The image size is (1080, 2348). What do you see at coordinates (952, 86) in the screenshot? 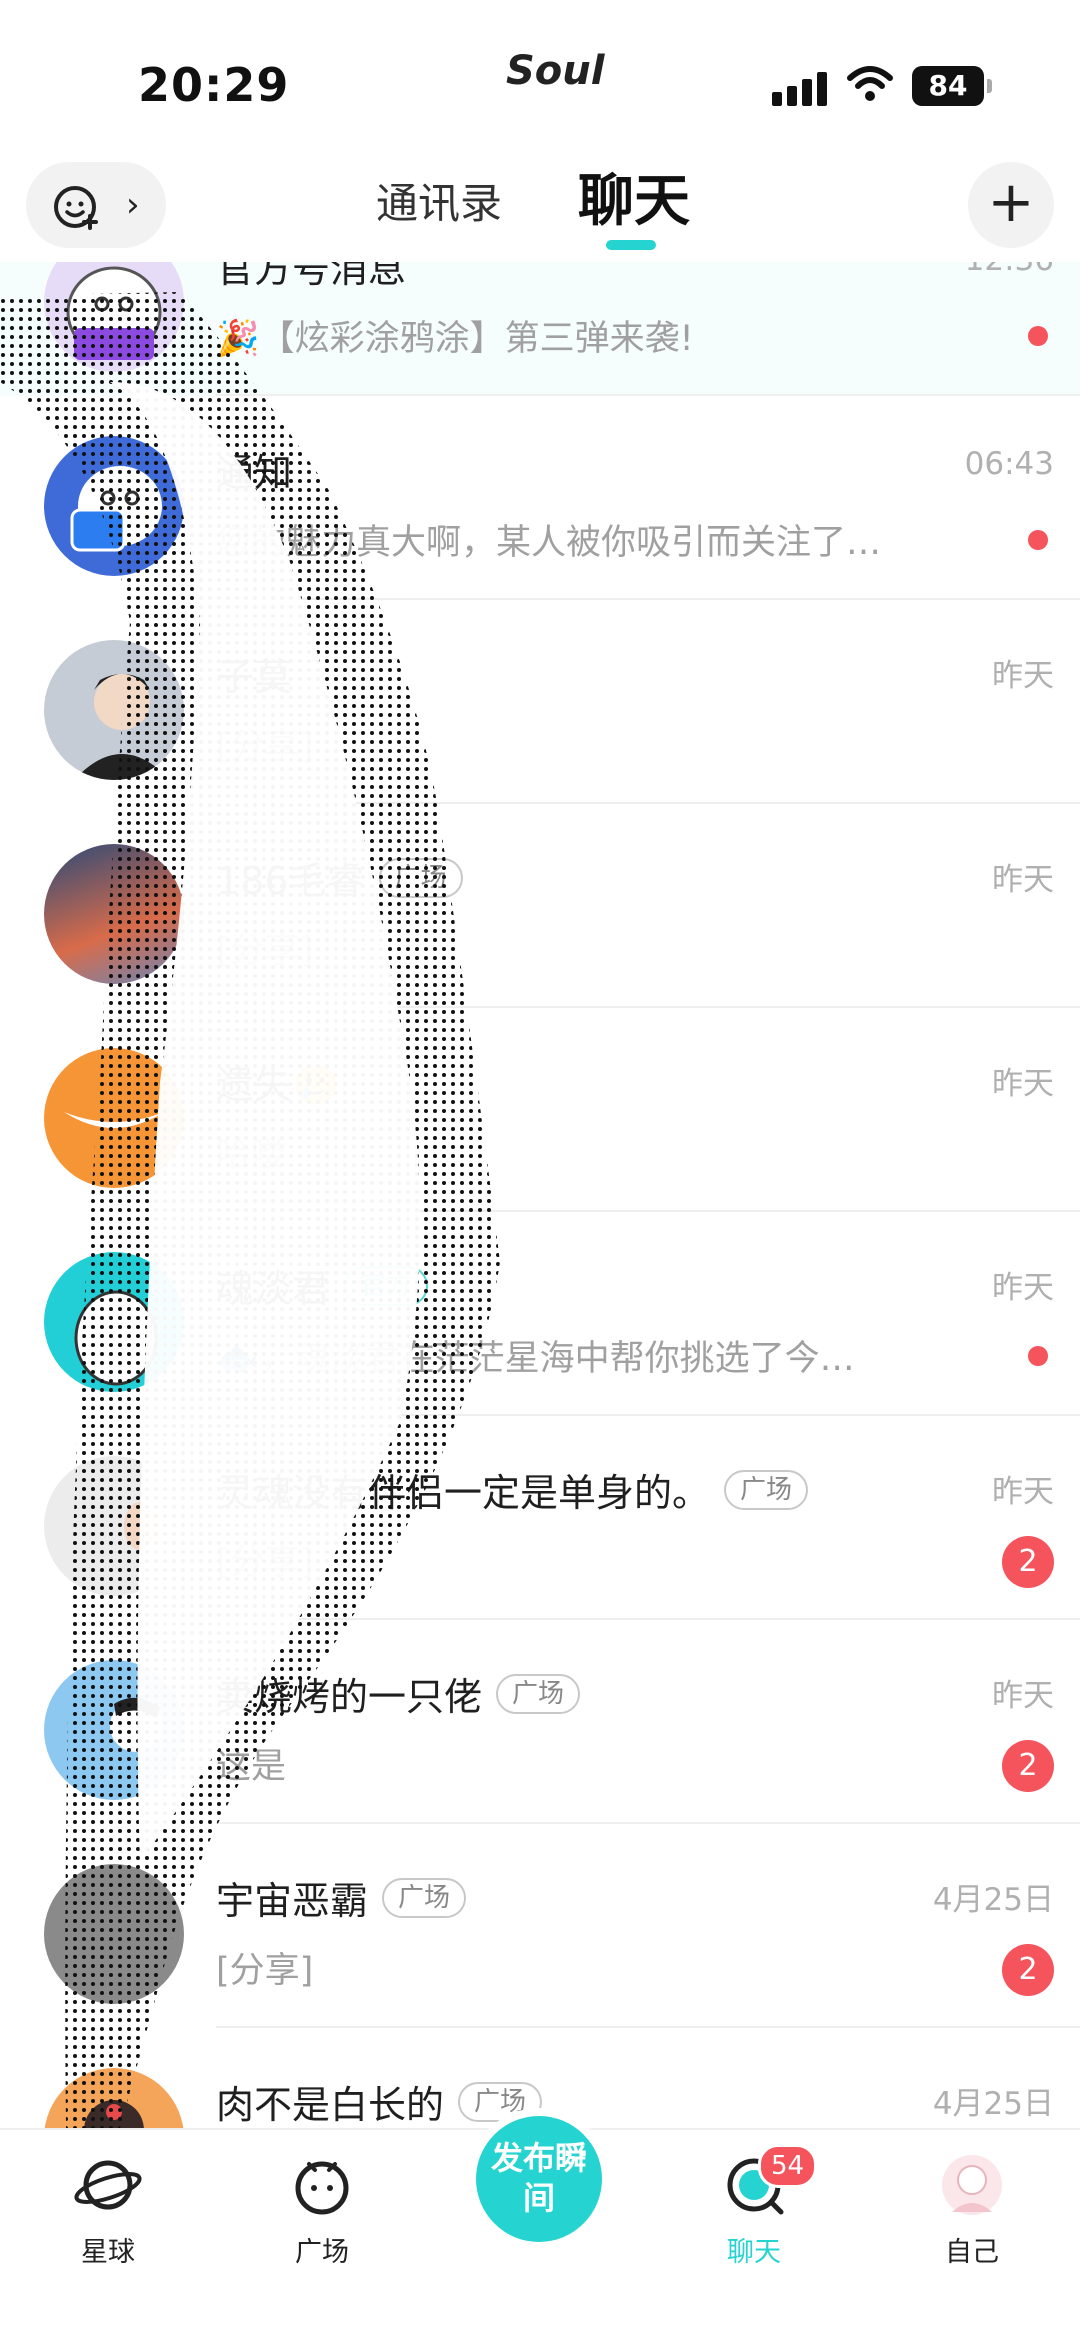
I see `battery-indicator: 84` at bounding box center [952, 86].